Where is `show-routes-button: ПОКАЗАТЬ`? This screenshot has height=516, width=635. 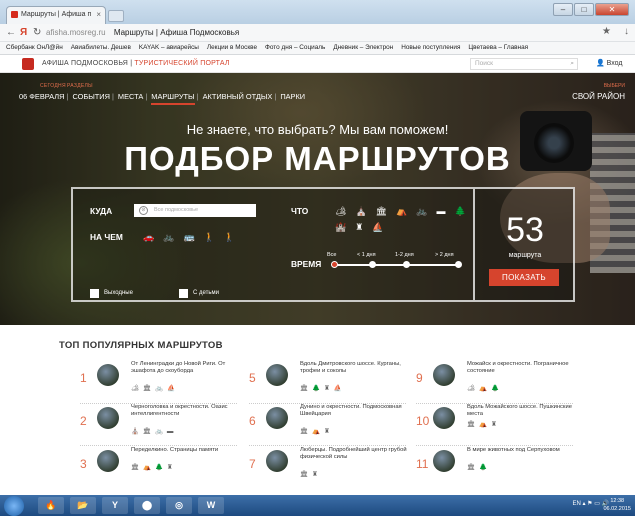
show-routes-button: ПОКАЗАТЬ is located at coordinates (524, 277).